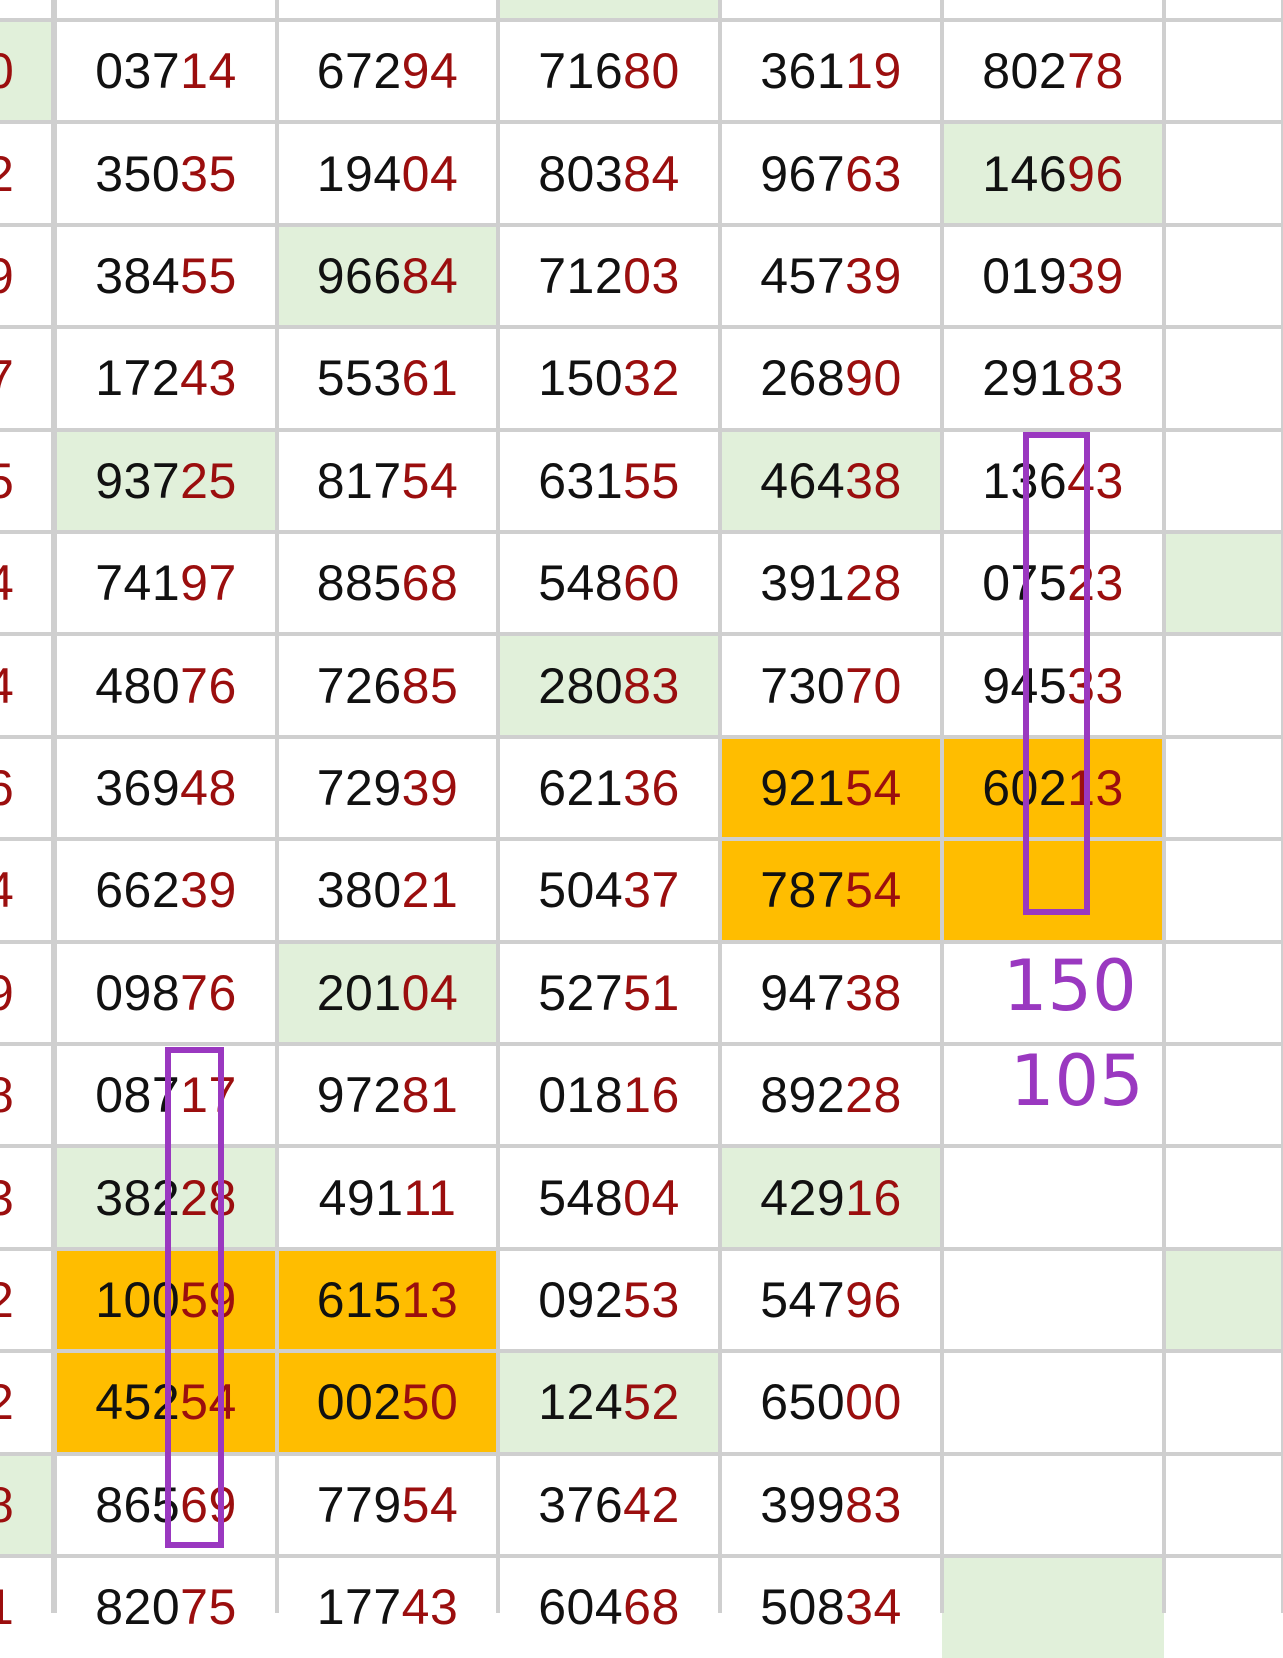 The width and height of the screenshot is (1283, 1658). Describe the element at coordinates (387, 992) in the screenshot. I see `grid-cell: 201 04` at that location.